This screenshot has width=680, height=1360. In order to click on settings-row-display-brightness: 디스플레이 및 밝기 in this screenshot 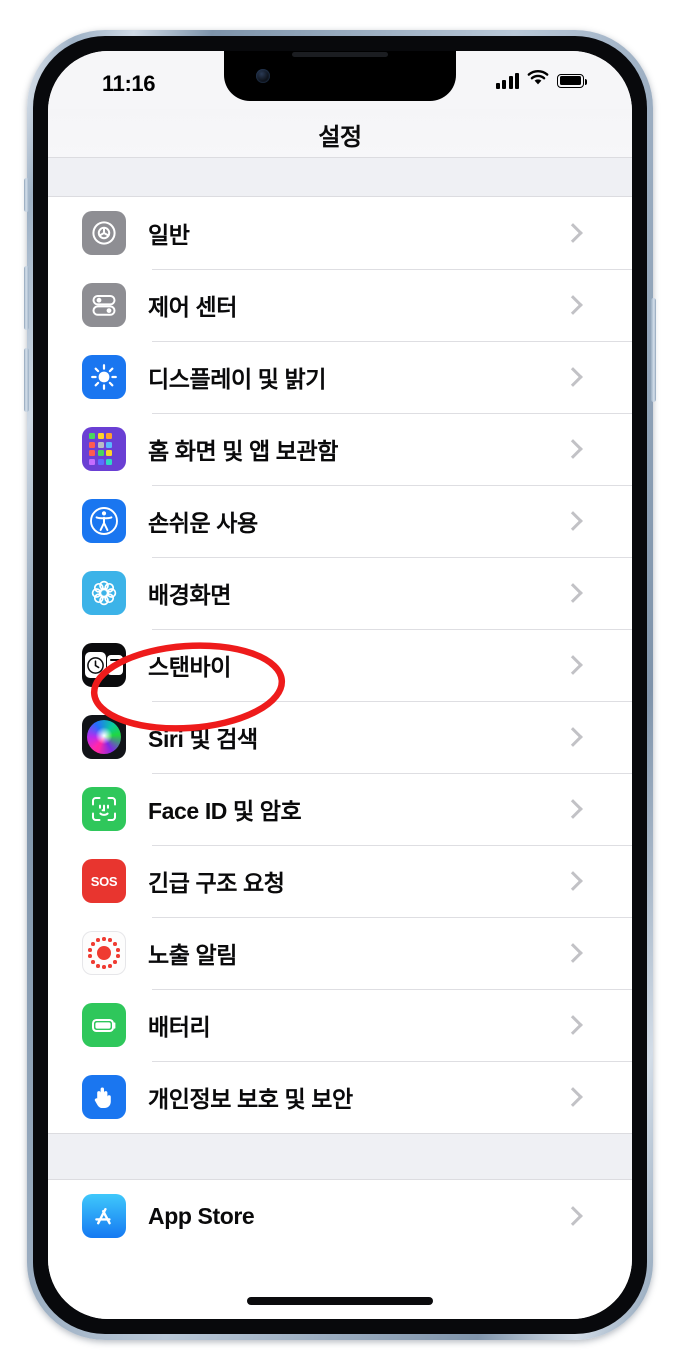, I will do `click(340, 377)`.